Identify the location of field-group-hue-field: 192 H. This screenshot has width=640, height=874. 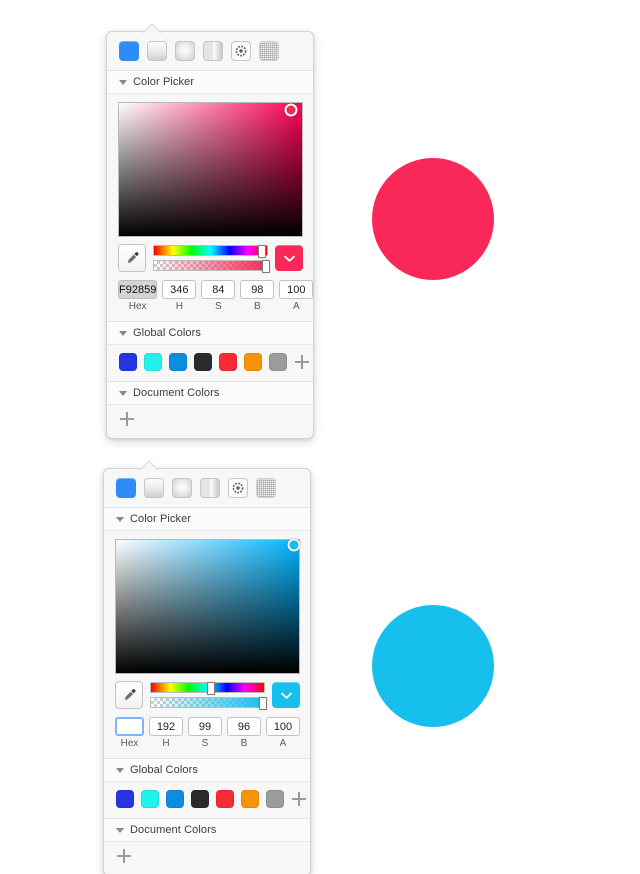
(166, 733).